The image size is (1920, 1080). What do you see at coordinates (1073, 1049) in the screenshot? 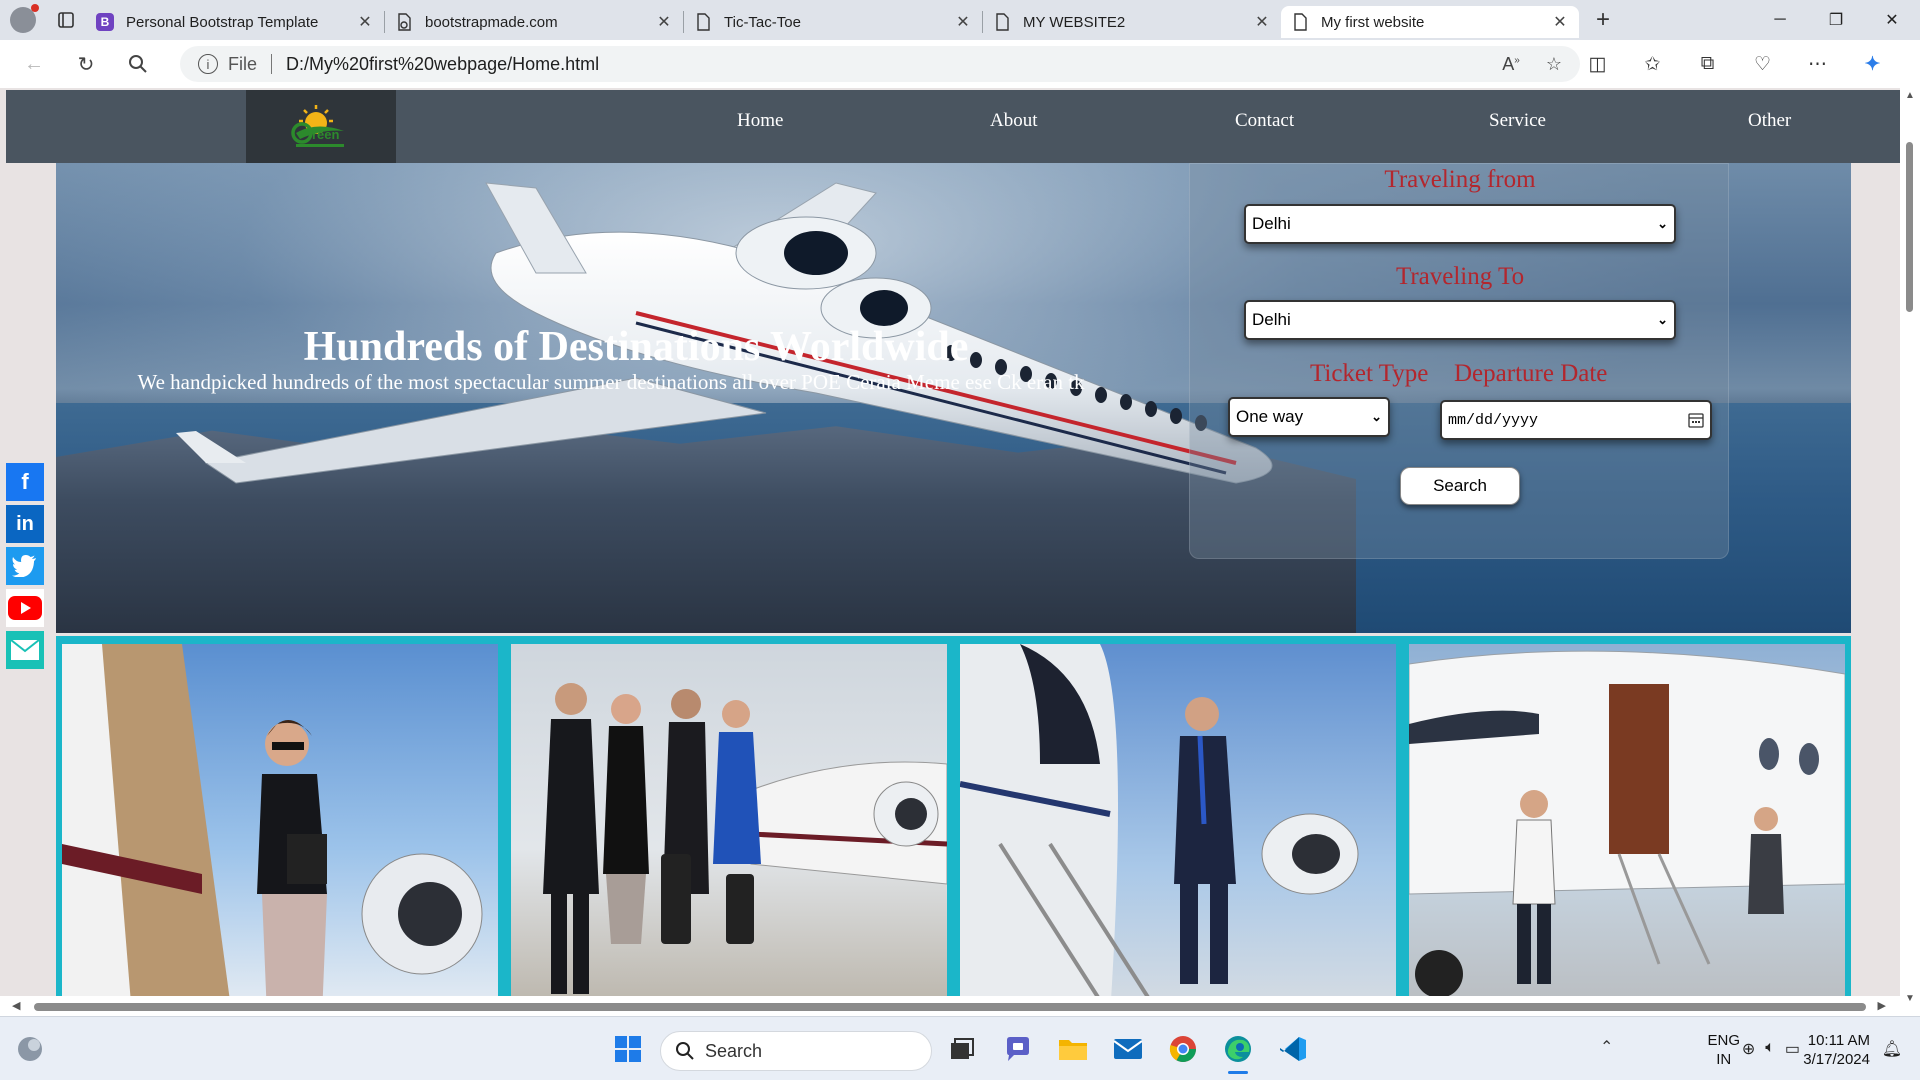
I see `file-explorer-icon` at bounding box center [1073, 1049].